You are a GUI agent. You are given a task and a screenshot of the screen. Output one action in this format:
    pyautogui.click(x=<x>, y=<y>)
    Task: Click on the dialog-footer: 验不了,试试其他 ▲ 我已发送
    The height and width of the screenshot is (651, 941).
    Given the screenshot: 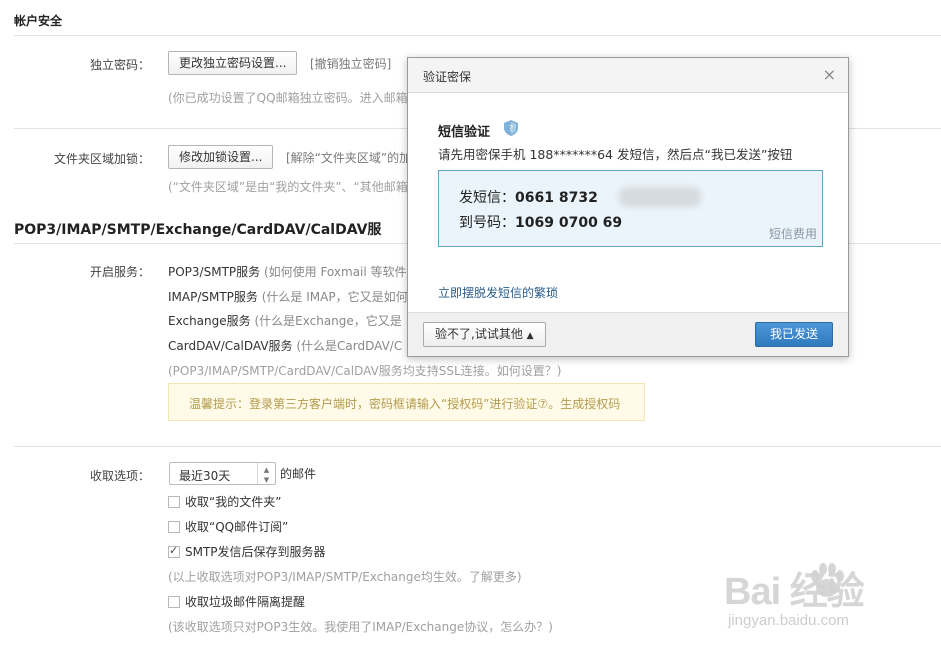 What is the action you would take?
    pyautogui.click(x=628, y=334)
    